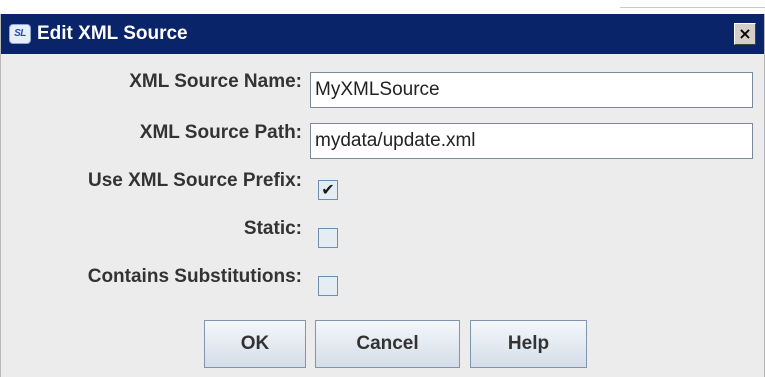 Image resolution: width=765 pixels, height=377 pixels. Describe the element at coordinates (382, 286) in the screenshot. I see `substitutions-row: Contains Substitutions:` at that location.